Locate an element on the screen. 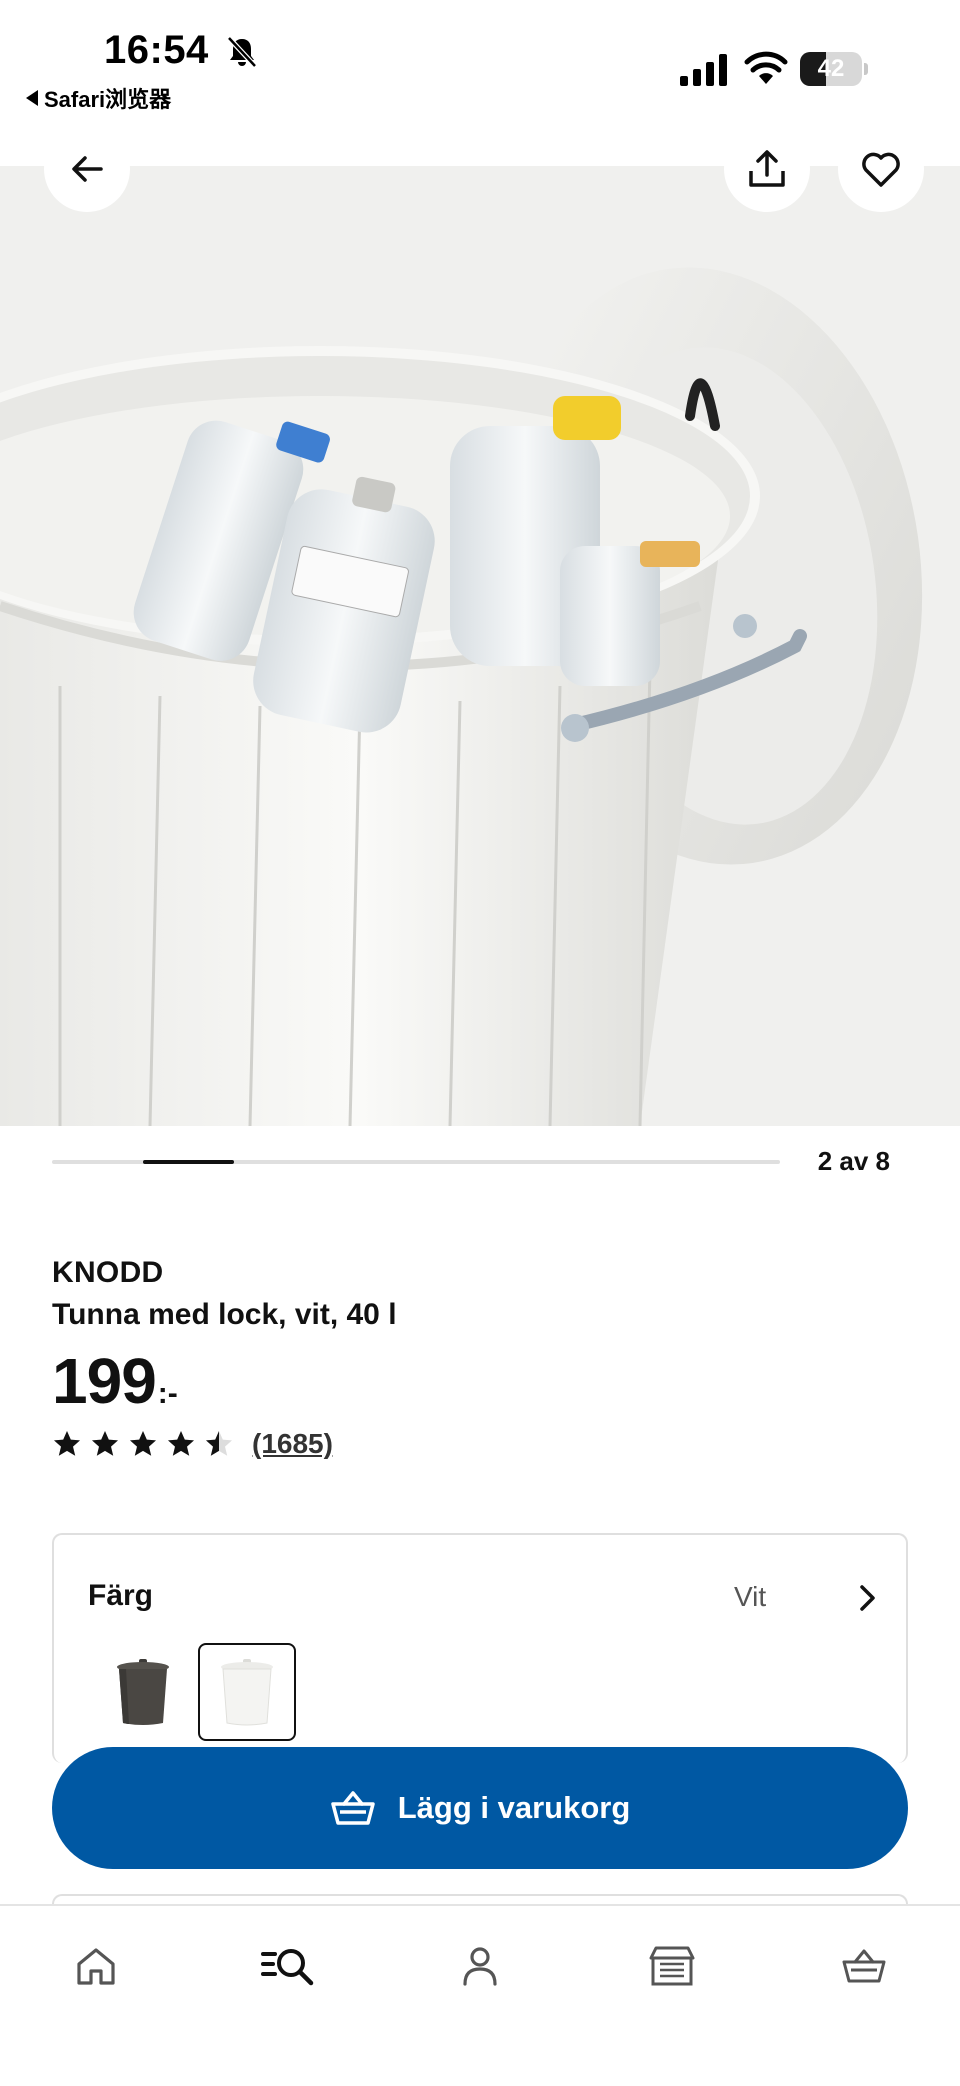 This screenshot has width=960, height=2086. trash-can-white-icon is located at coordinates (247, 1692).